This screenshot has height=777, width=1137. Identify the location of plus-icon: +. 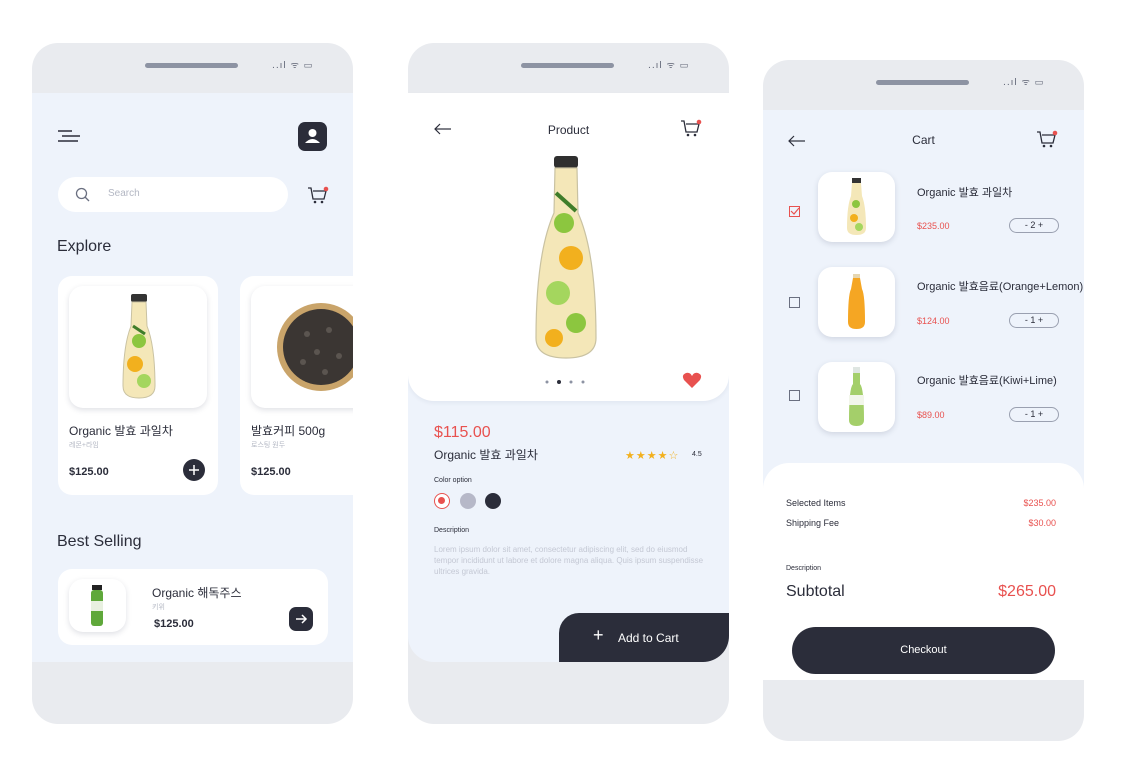
(598, 635).